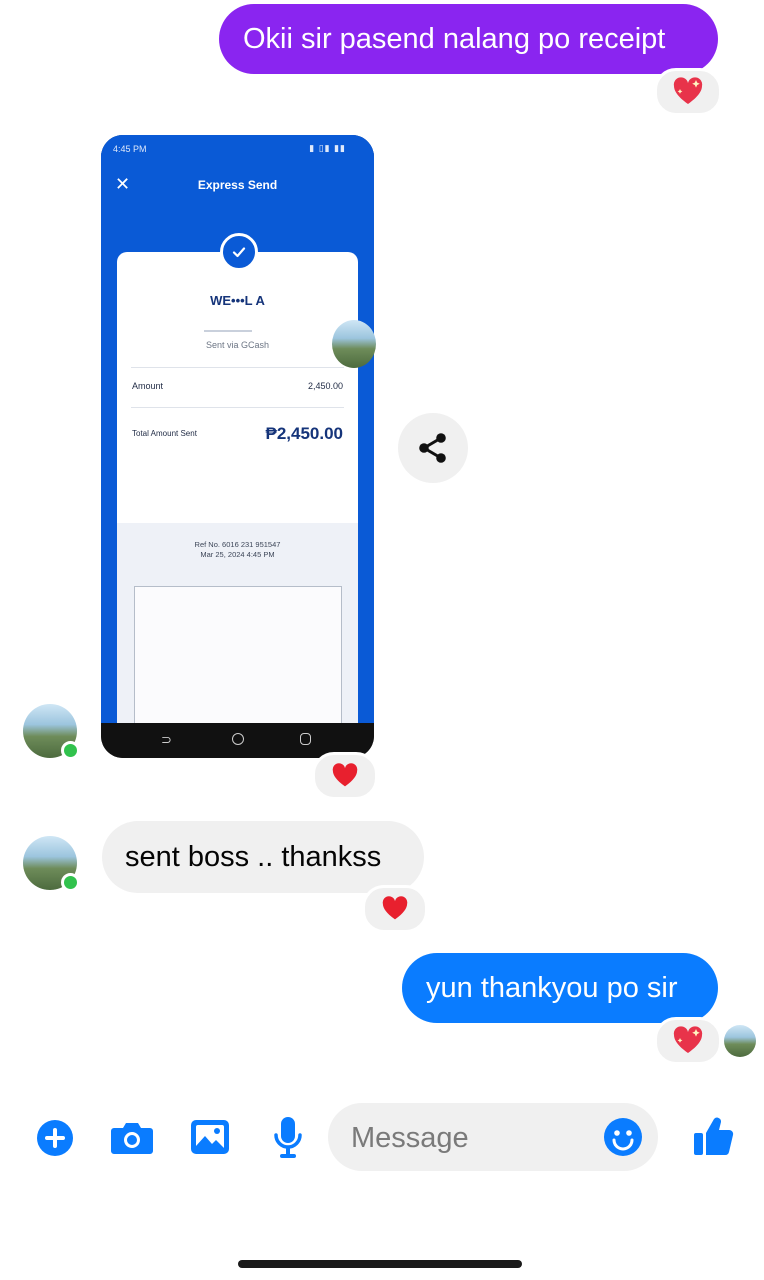  I want to click on status-icons: ▮ ▯▮ ▮▮, so click(327, 148).